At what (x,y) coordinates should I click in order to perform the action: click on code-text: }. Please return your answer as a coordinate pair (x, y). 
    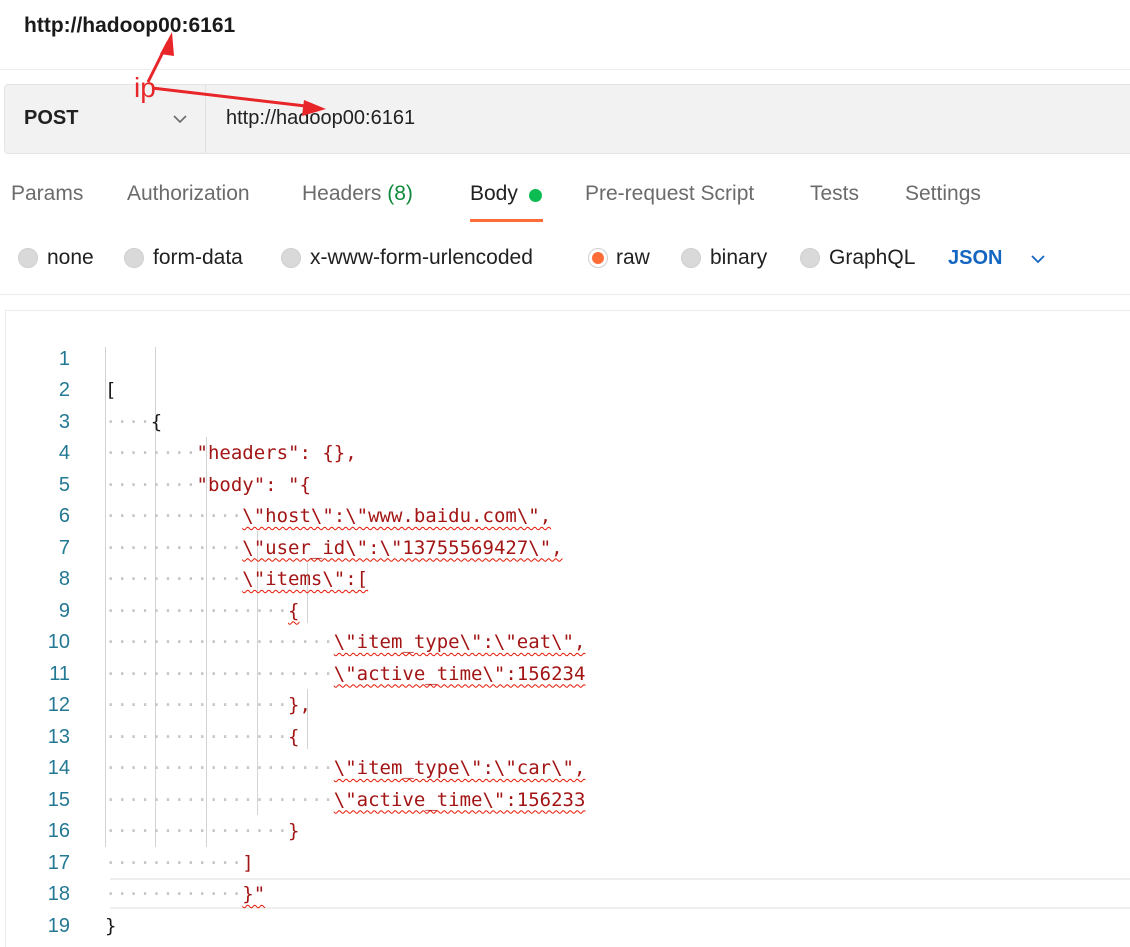
    Looking at the image, I should click on (111, 925).